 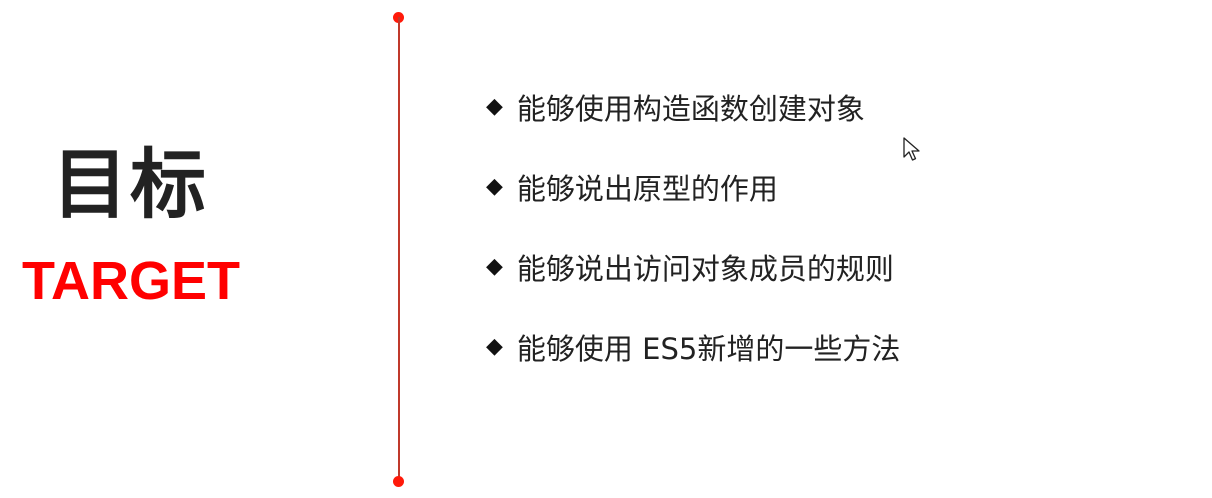 What do you see at coordinates (130, 184) in the screenshot?
I see `slide-title: 目标` at bounding box center [130, 184].